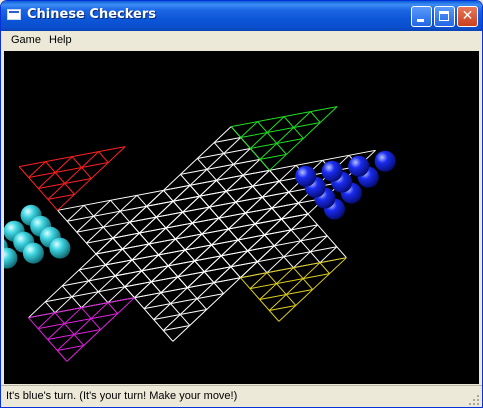 The width and height of the screenshot is (483, 408). I want to click on title-bar: Chinese Checkers ✕, so click(241, 16).